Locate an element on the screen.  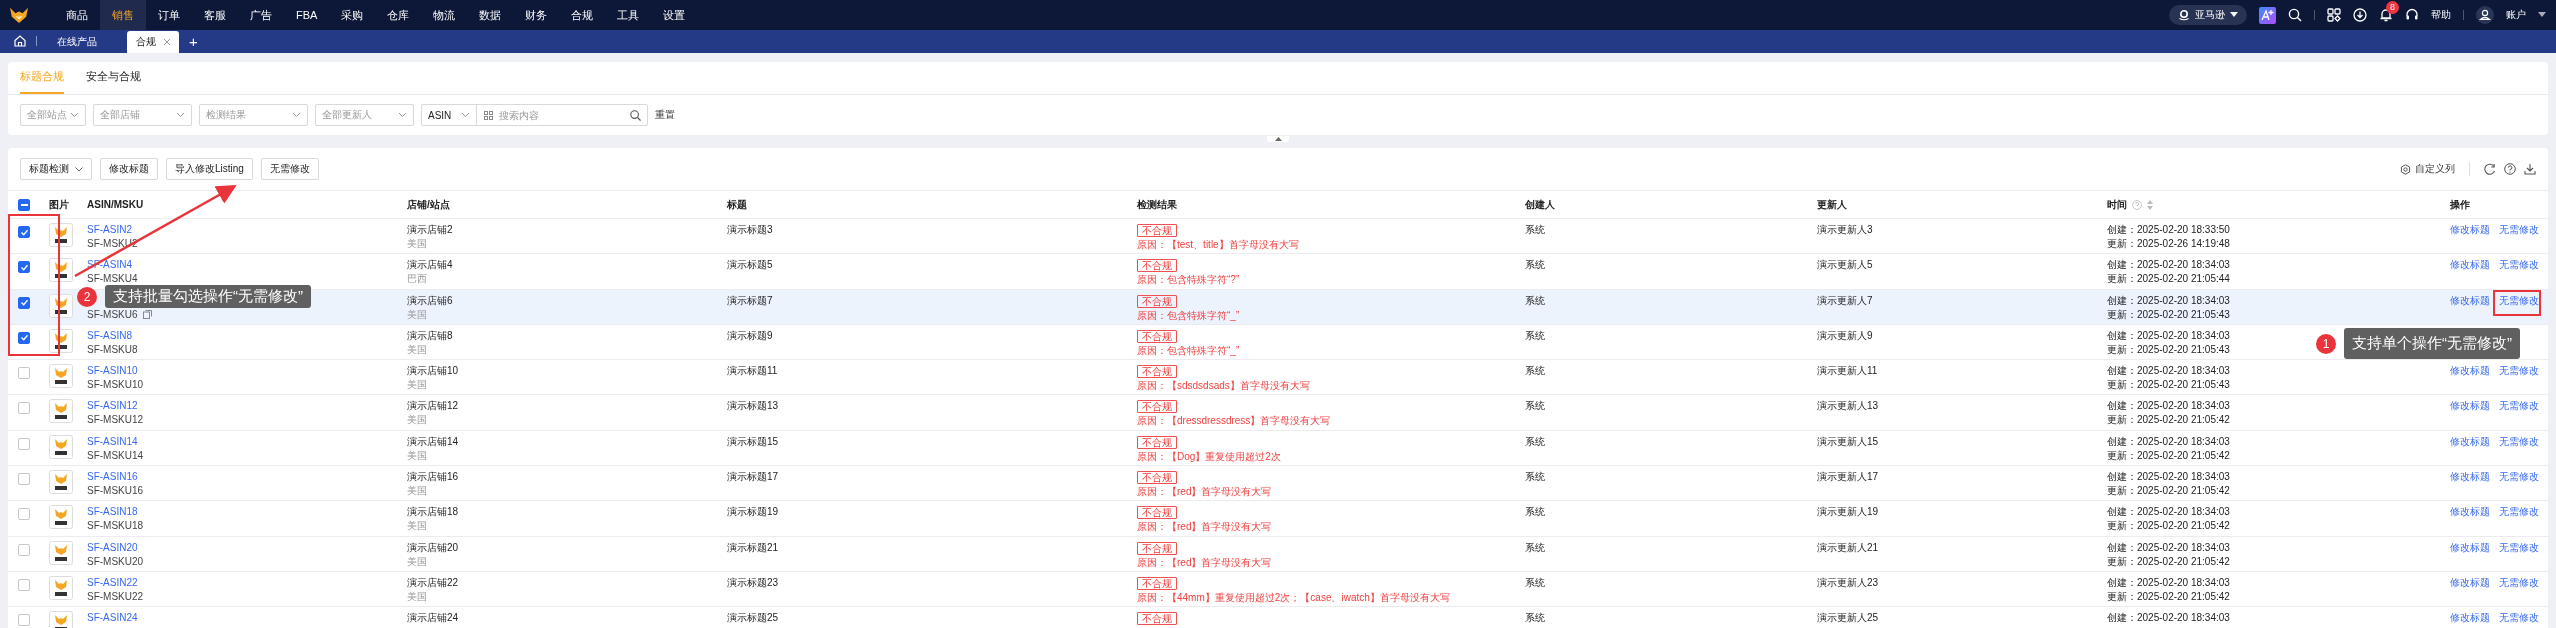
updated-time: 更新：2025-02-20 21:05:42 is located at coordinates (2168, 526).